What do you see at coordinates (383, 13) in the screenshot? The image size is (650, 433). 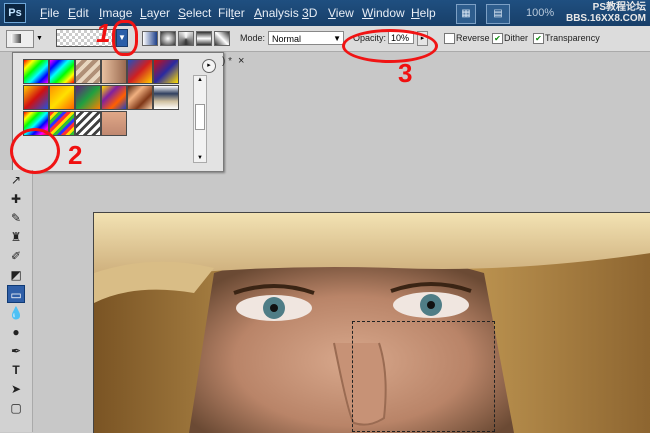 I see `menu-item: Window` at bounding box center [383, 13].